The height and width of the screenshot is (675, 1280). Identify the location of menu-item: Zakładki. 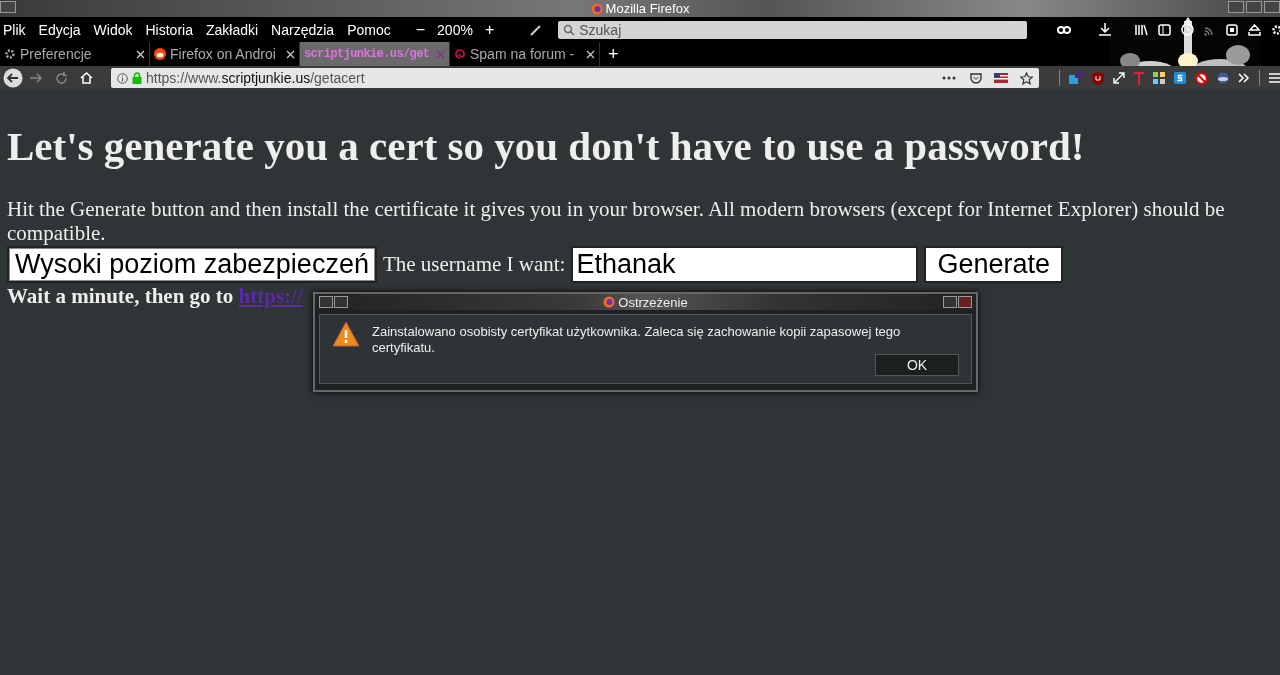
(232, 29).